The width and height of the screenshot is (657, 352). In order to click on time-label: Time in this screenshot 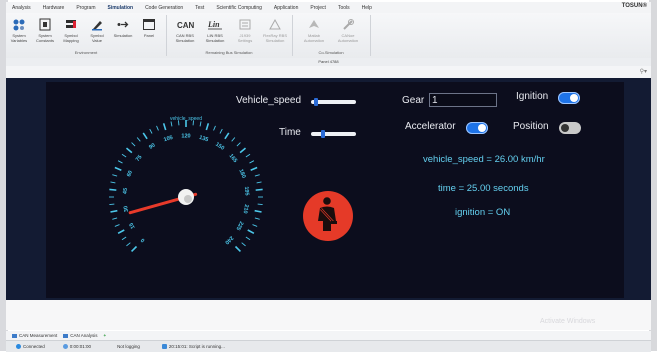, I will do `click(290, 132)`.